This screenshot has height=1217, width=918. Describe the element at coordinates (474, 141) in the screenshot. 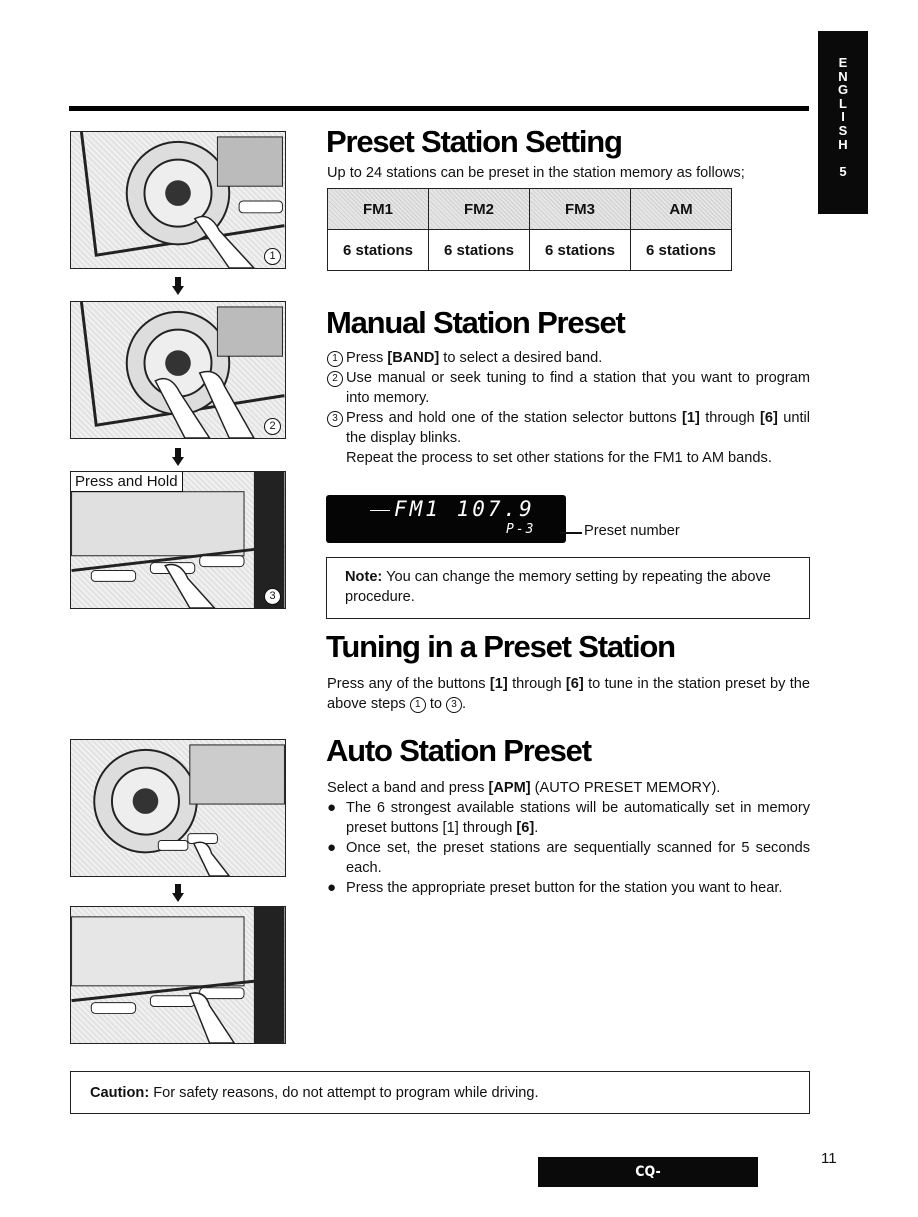

I see `heading-preset-station-setting: Preset Station Setting` at that location.